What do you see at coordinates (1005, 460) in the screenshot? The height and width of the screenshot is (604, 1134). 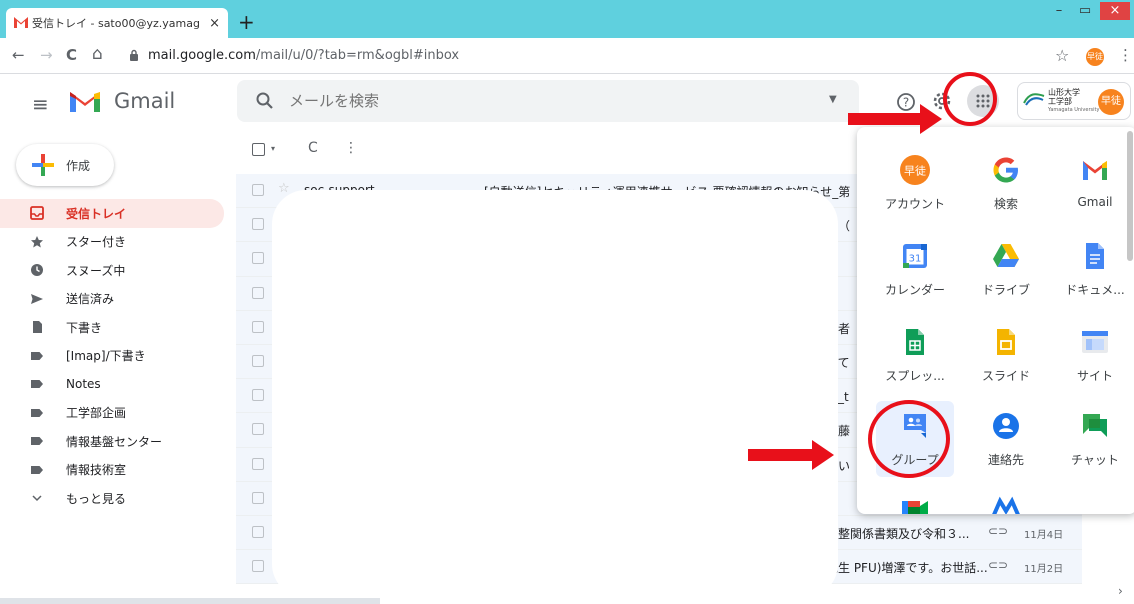 I see `app-label: 連絡先` at bounding box center [1005, 460].